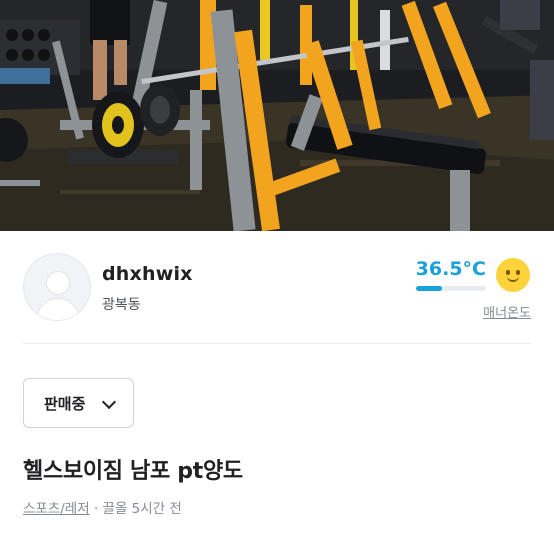 This screenshot has height=554, width=554. I want to click on sale-status-dropdown: 판매중, so click(78, 403).